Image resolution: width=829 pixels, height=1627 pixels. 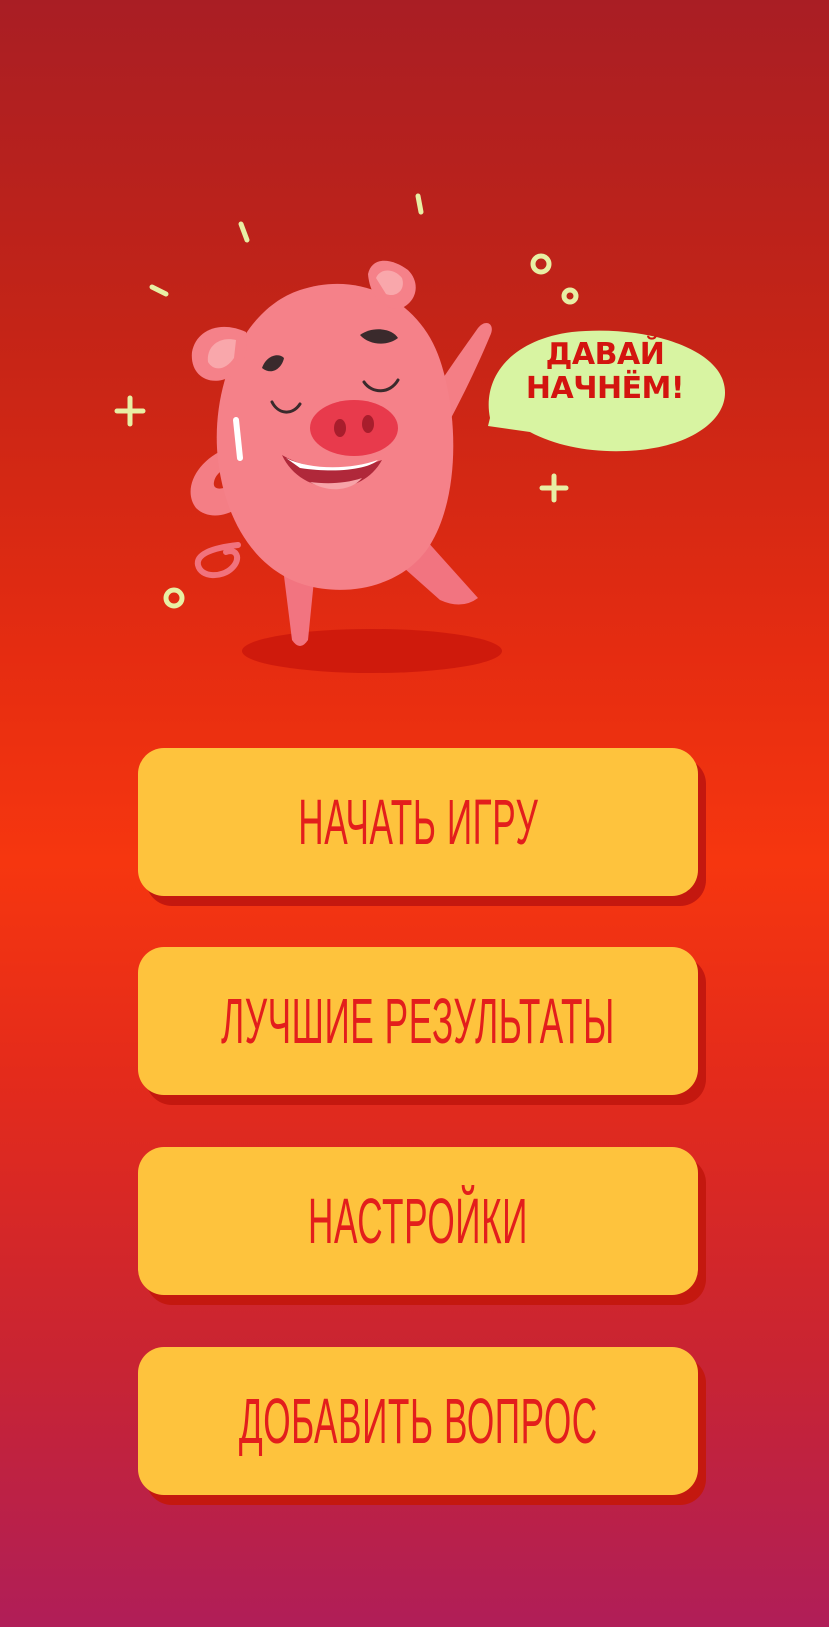 I want to click on speech-bubble-text: ДАВАЙ НАЧНЁМ!, so click(x=605, y=372).